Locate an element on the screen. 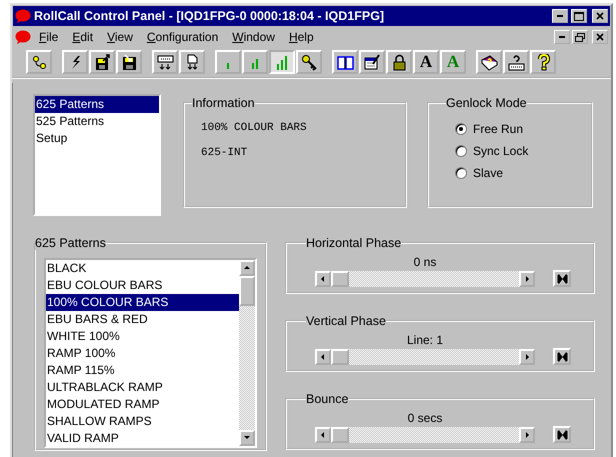 The width and height of the screenshot is (616, 457). download-box-icon is located at coordinates (165, 62).